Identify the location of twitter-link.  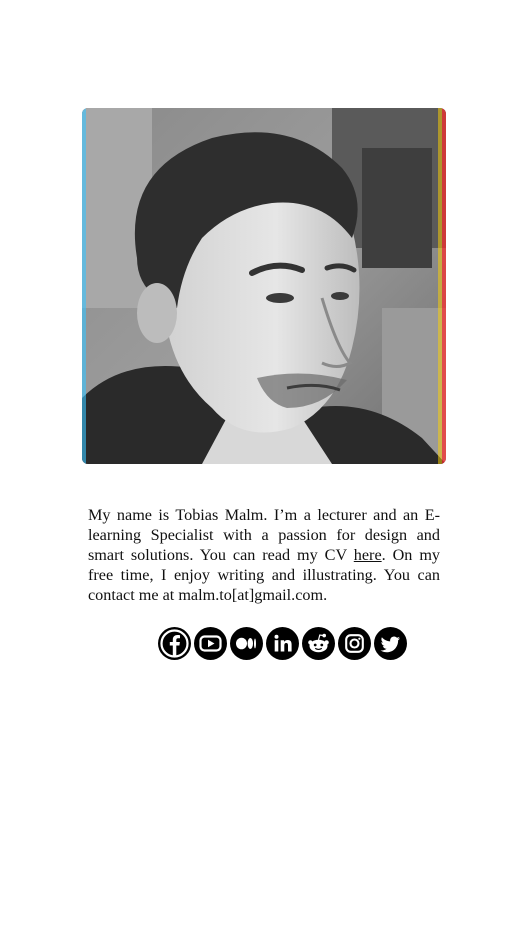
(390, 643).